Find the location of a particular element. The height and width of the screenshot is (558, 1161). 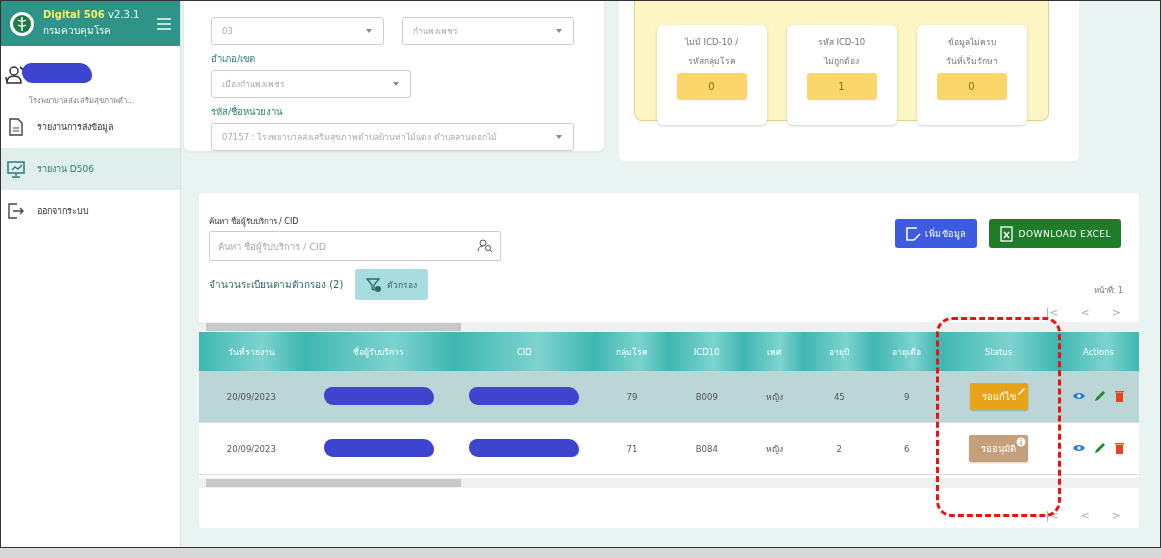

page-number: หน้าที่: 1 is located at coordinates (1108, 290).